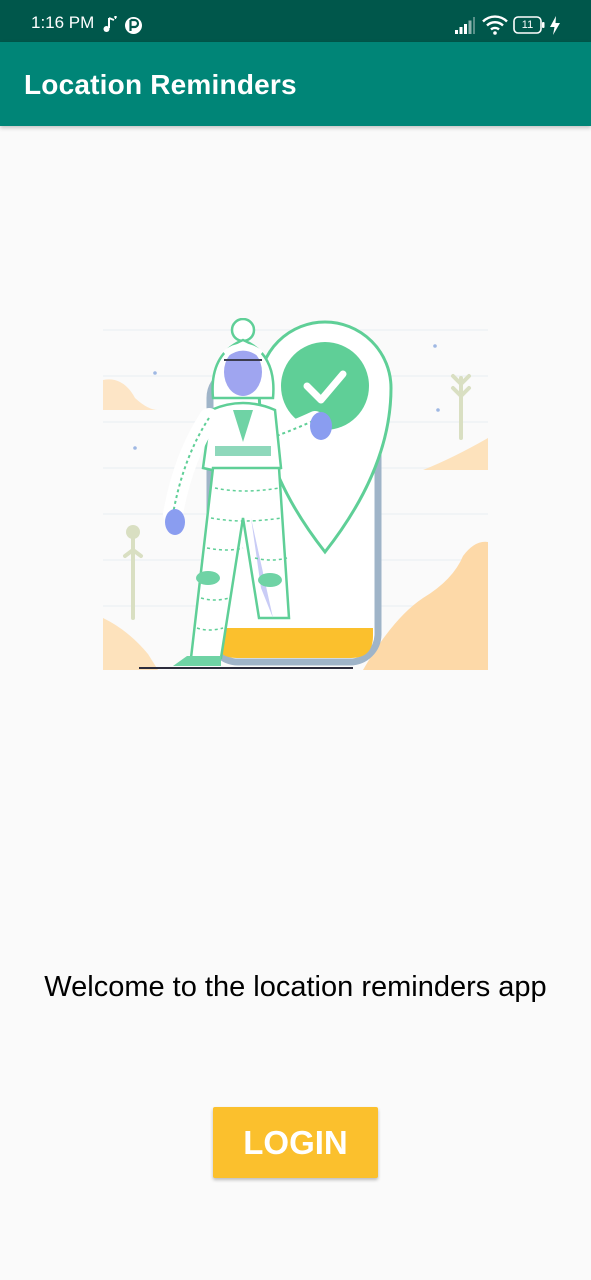 This screenshot has width=591, height=1280. I want to click on charging-icon, so click(555, 25).